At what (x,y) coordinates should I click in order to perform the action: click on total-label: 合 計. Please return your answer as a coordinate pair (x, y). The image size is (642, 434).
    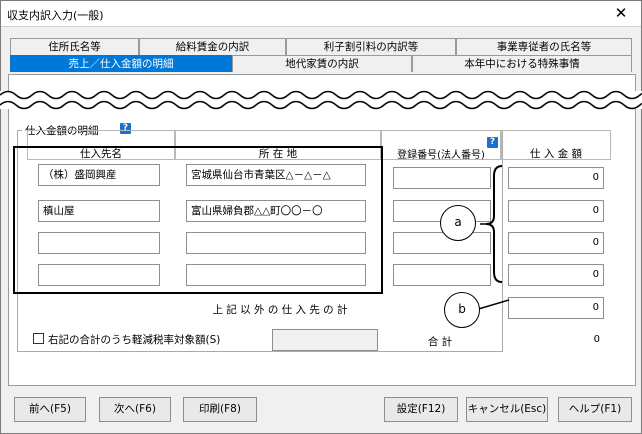
    Looking at the image, I should click on (440, 342).